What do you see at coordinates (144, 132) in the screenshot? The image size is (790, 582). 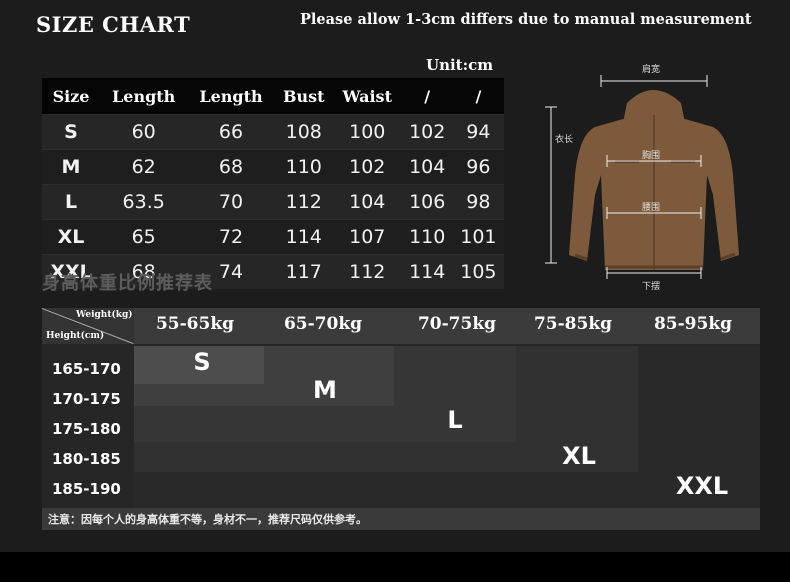 I see `cell: 60` at bounding box center [144, 132].